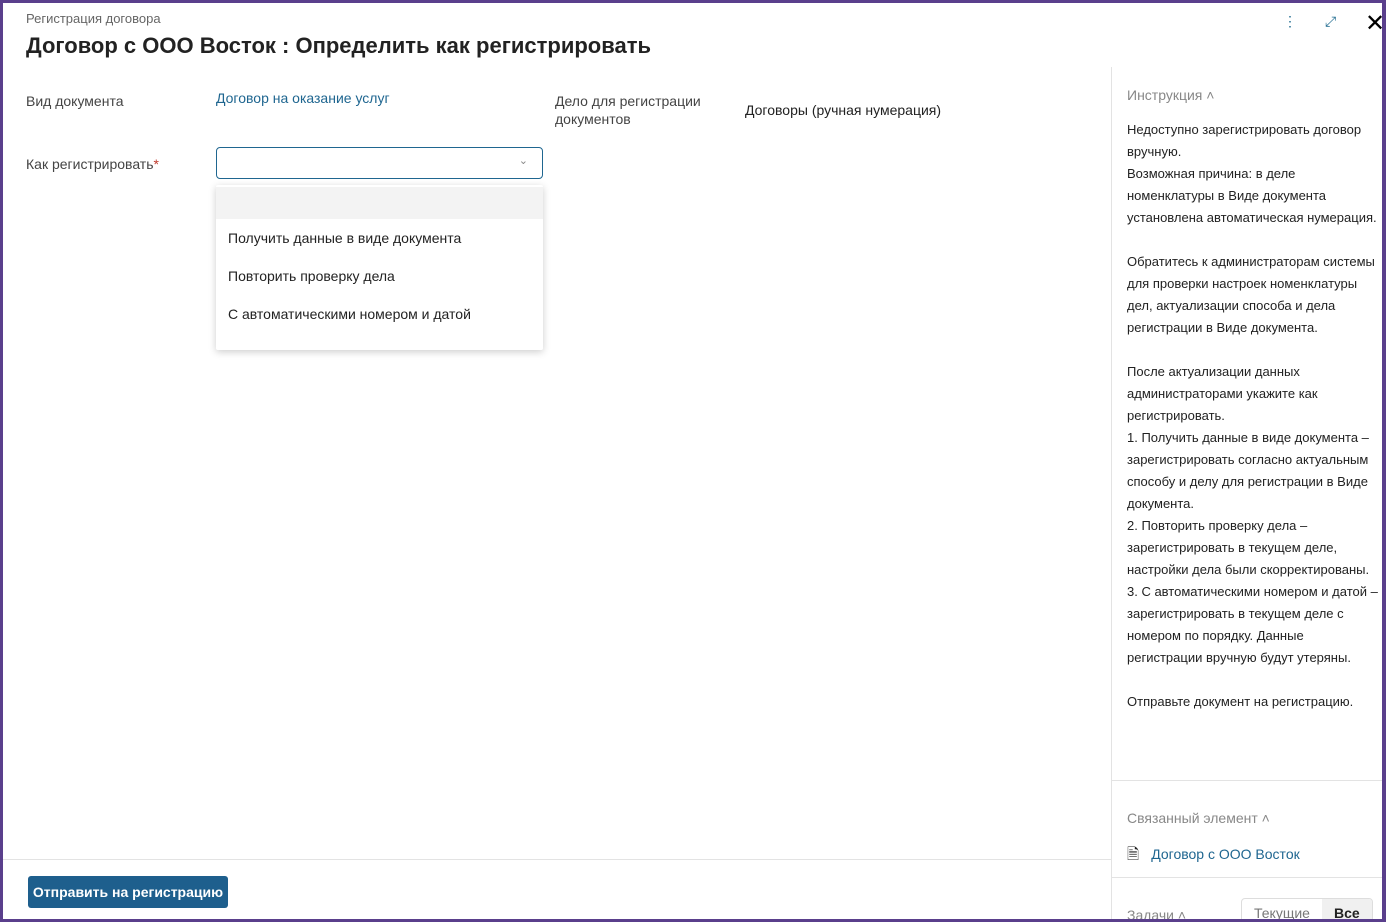 Image resolution: width=1386 pixels, height=922 pixels. What do you see at coordinates (303, 98) in the screenshot?
I see `doc-type-link: Договор на оказание услуг` at bounding box center [303, 98].